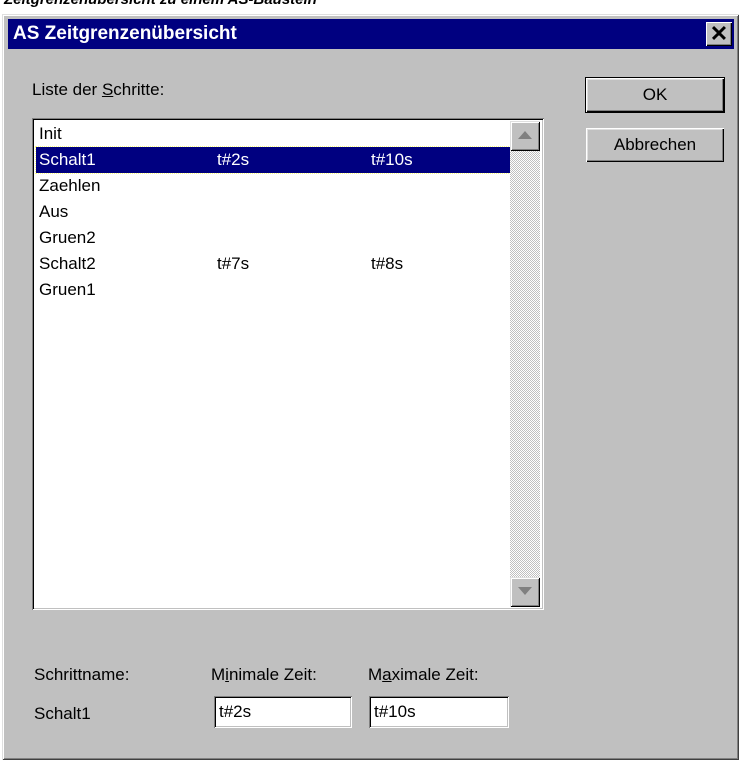 The width and height of the screenshot is (741, 760). What do you see at coordinates (233, 263) in the screenshot?
I see `min-time-cell: t#7s` at bounding box center [233, 263].